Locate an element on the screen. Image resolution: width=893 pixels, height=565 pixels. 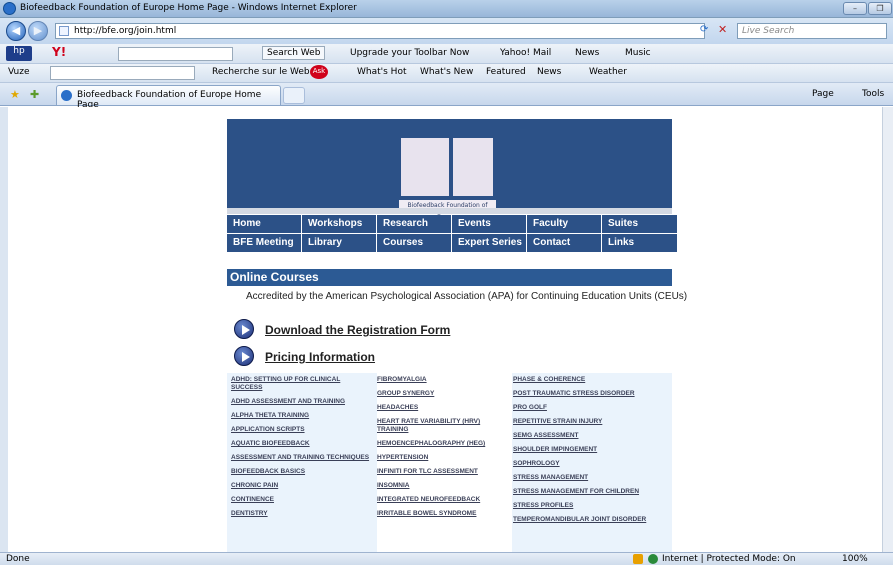
course-link: STRESS MANAGEMENT FOR CHILDREN is located at coordinates (592, 492).